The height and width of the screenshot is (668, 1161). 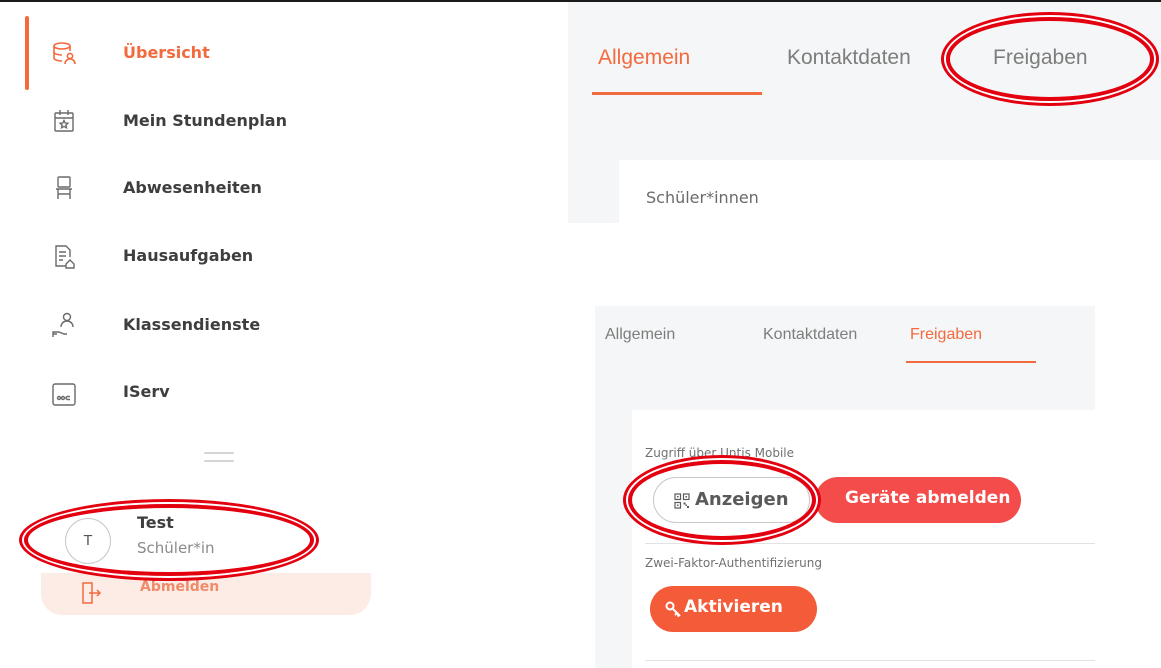 I want to click on logout-button: Abmelden, so click(x=206, y=594).